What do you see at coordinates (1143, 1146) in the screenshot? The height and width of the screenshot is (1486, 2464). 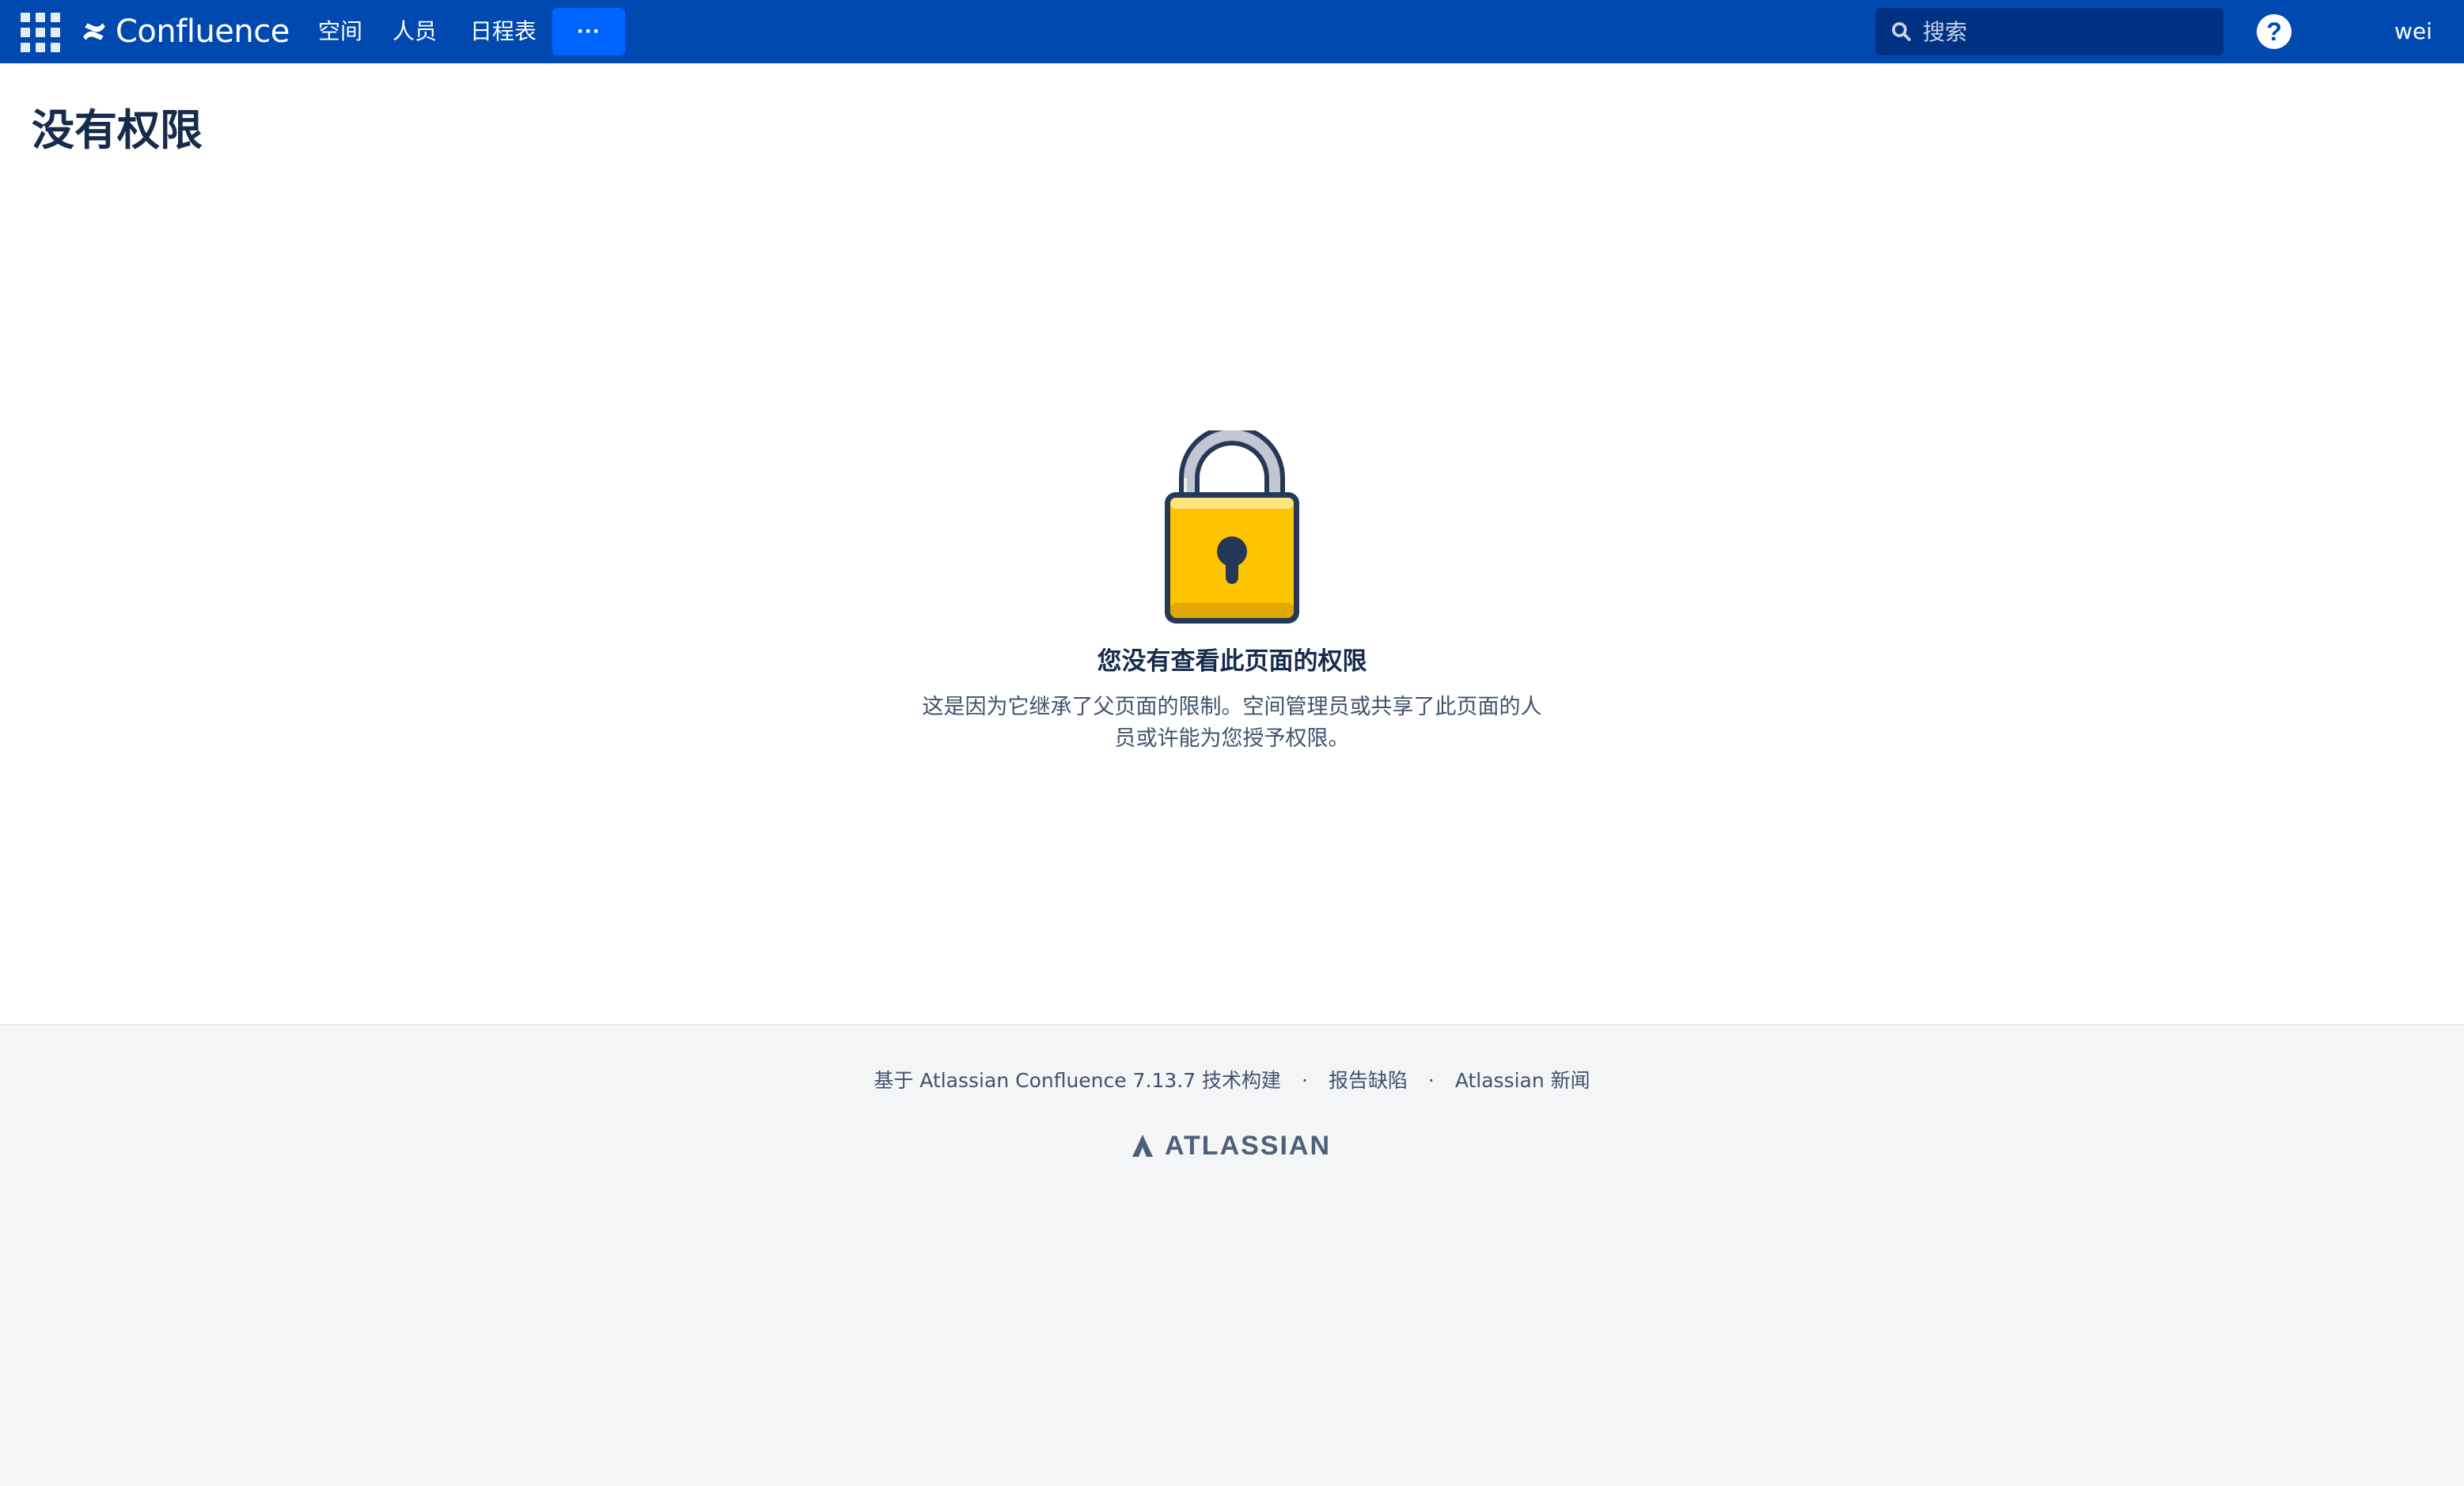 I see `atlassian-logo-icon` at bounding box center [1143, 1146].